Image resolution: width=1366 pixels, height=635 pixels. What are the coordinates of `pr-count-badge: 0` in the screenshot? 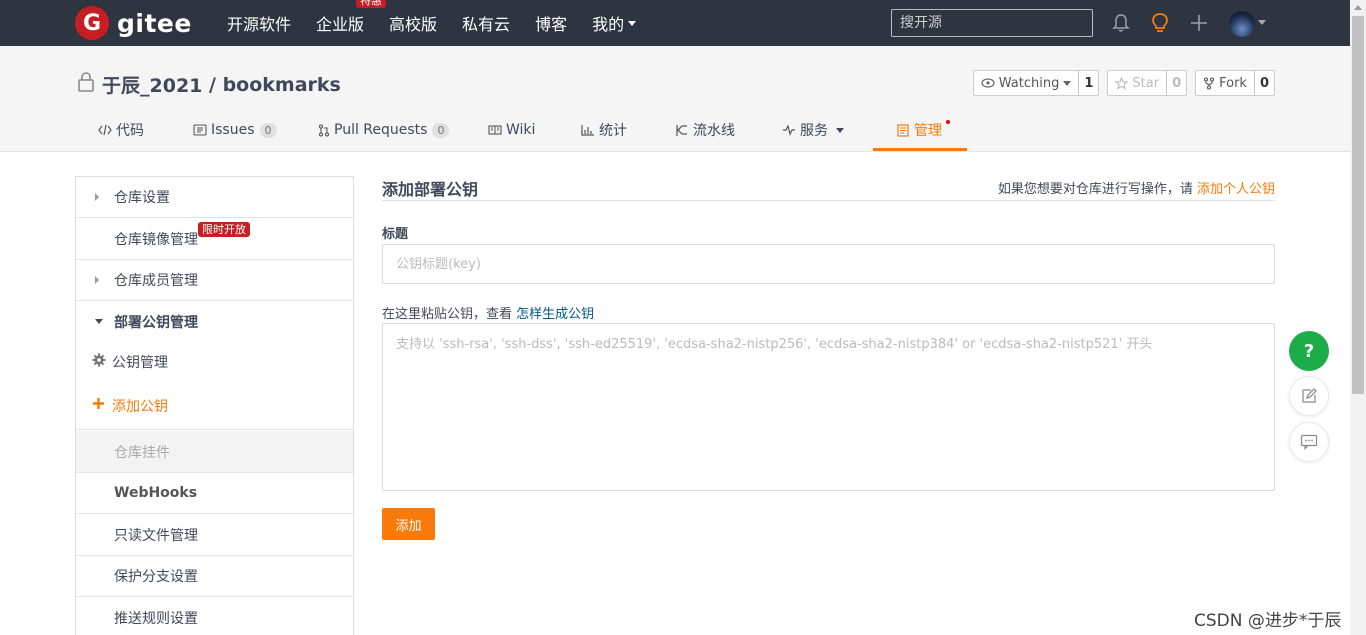 It's located at (441, 130).